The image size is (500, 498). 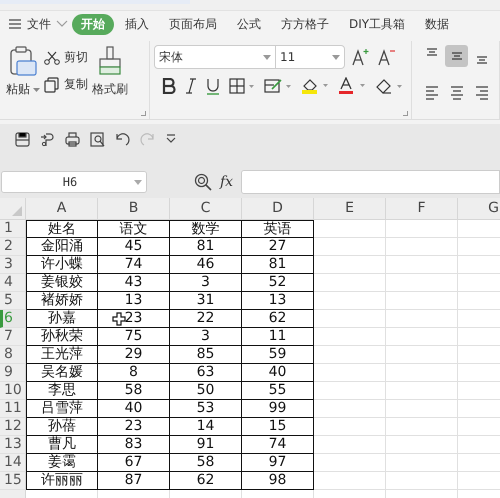 I want to click on ribbon-tab: 页面布局, so click(x=193, y=24).